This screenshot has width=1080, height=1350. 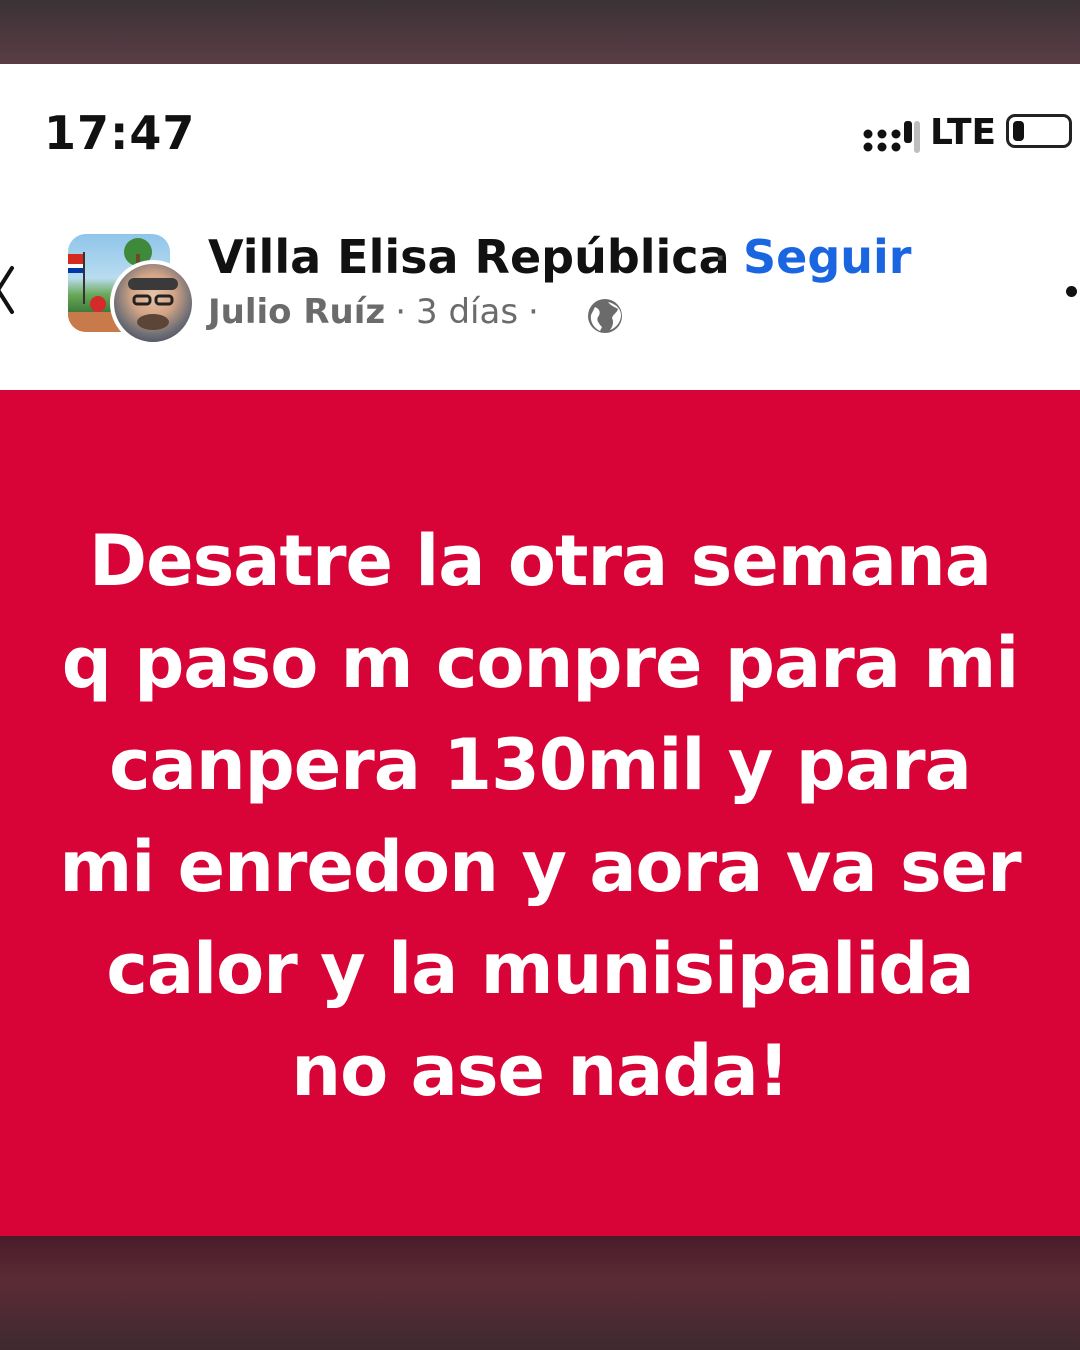 What do you see at coordinates (540, 1293) in the screenshot?
I see `bottom-frame` at bounding box center [540, 1293].